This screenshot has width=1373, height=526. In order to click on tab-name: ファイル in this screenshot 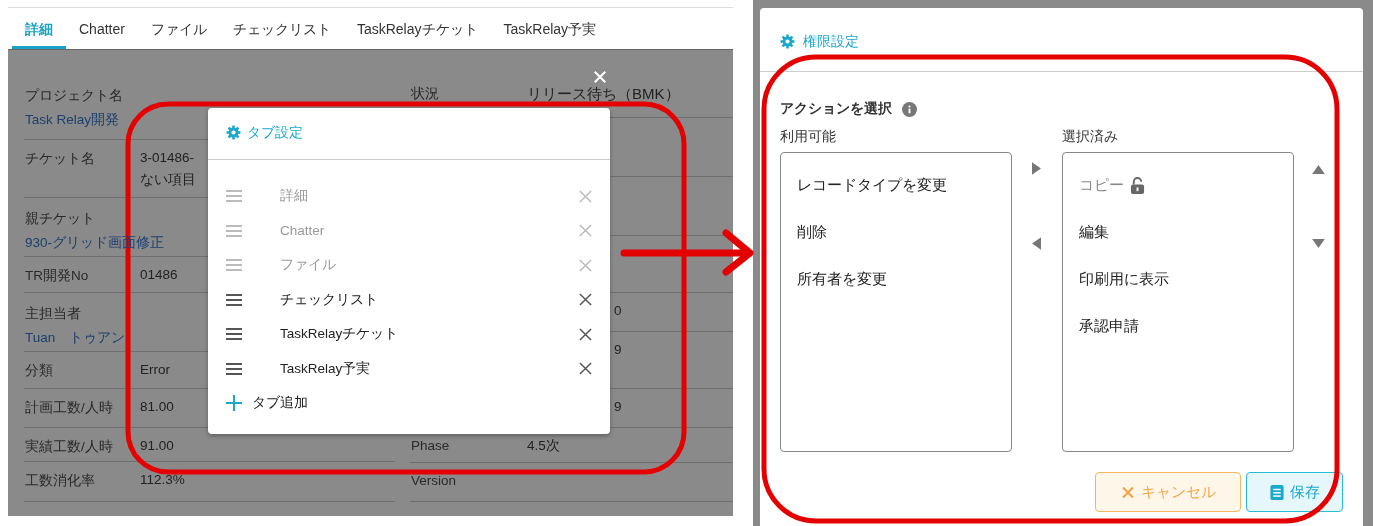, I will do `click(308, 265)`.